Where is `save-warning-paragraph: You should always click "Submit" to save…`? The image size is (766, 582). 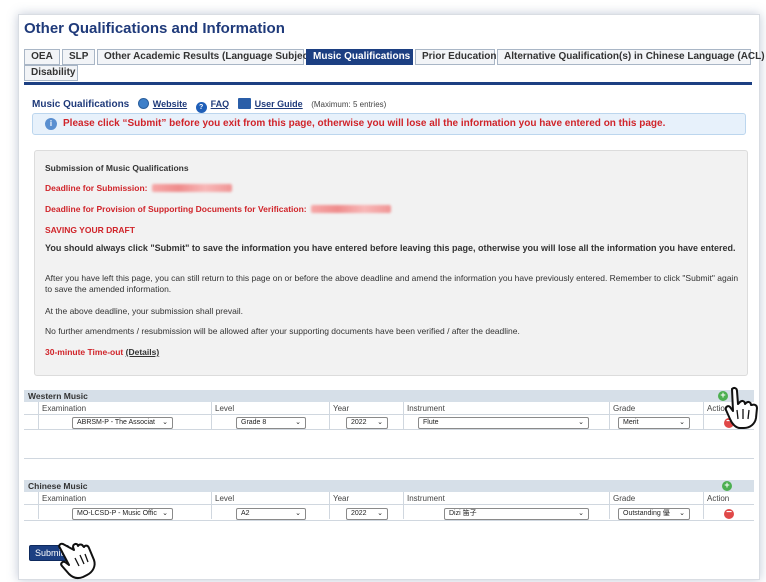 save-warning-paragraph: You should always click "Submit" to save… is located at coordinates (390, 248).